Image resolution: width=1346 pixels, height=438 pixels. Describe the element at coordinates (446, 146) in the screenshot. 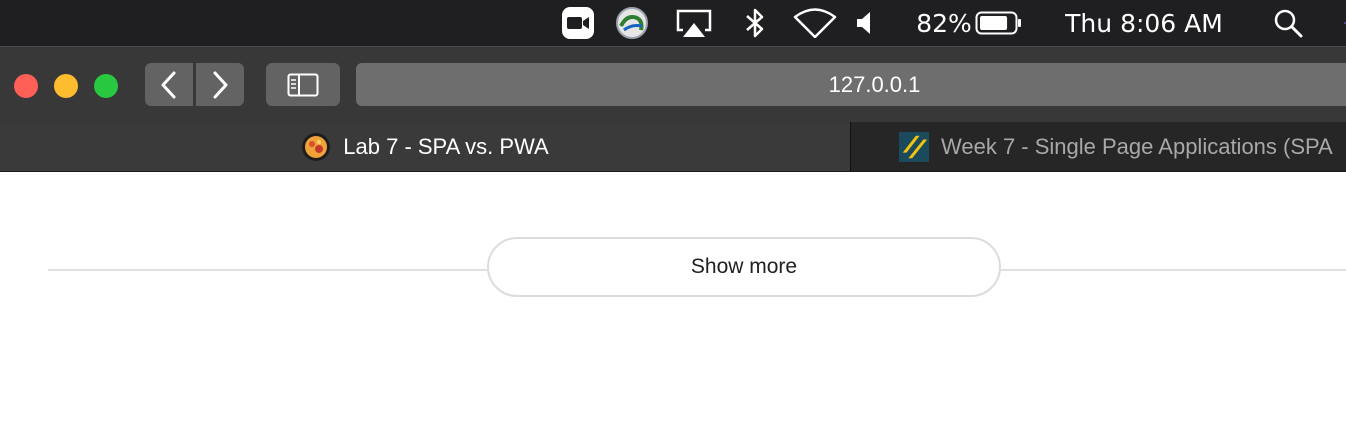

I see `tab-label: Lab 7 - SPA vs. PWA` at that location.